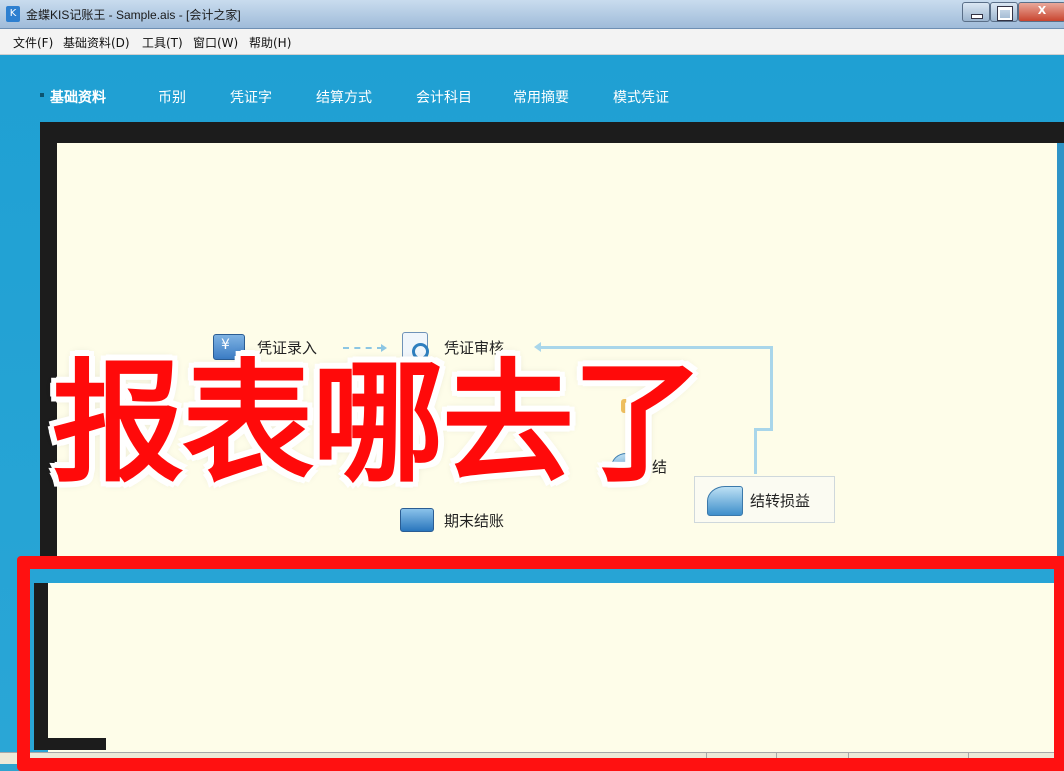  What do you see at coordinates (1041, 12) in the screenshot?
I see `close-button: X` at bounding box center [1041, 12].